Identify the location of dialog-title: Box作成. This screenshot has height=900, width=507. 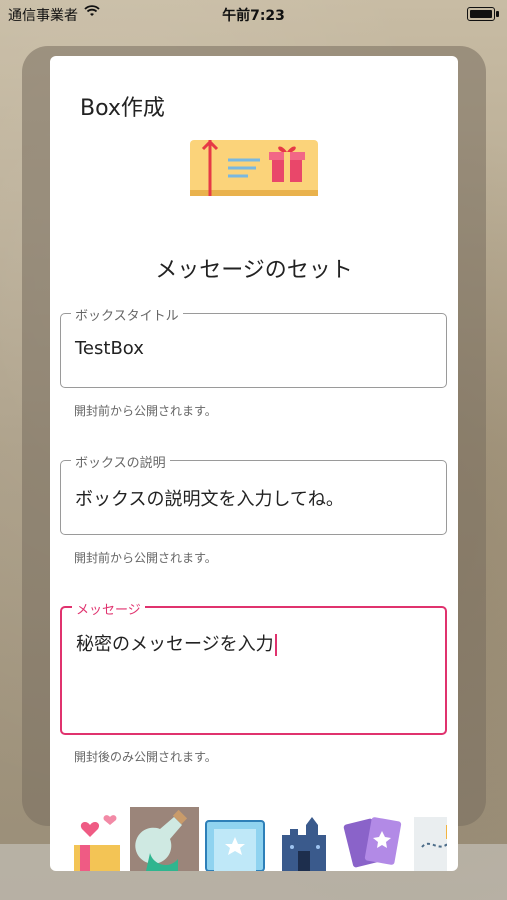
(122, 108).